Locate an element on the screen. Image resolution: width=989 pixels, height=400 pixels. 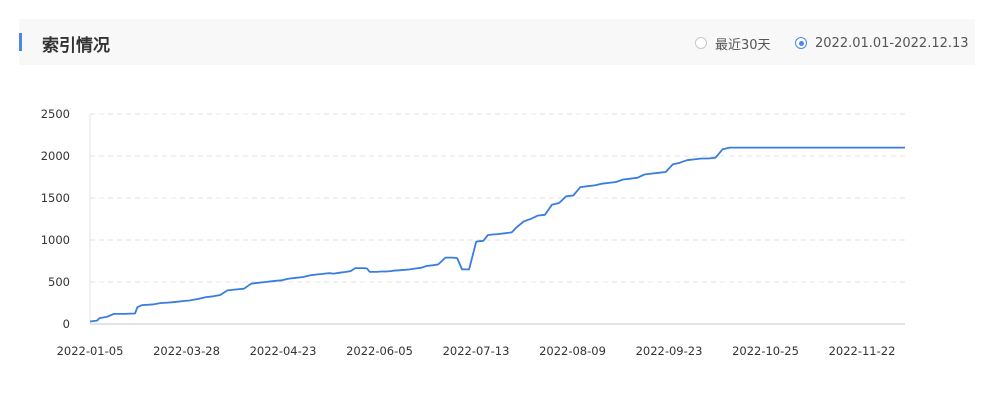
x-tick-label: 2022-06-05 is located at coordinates (379, 351).